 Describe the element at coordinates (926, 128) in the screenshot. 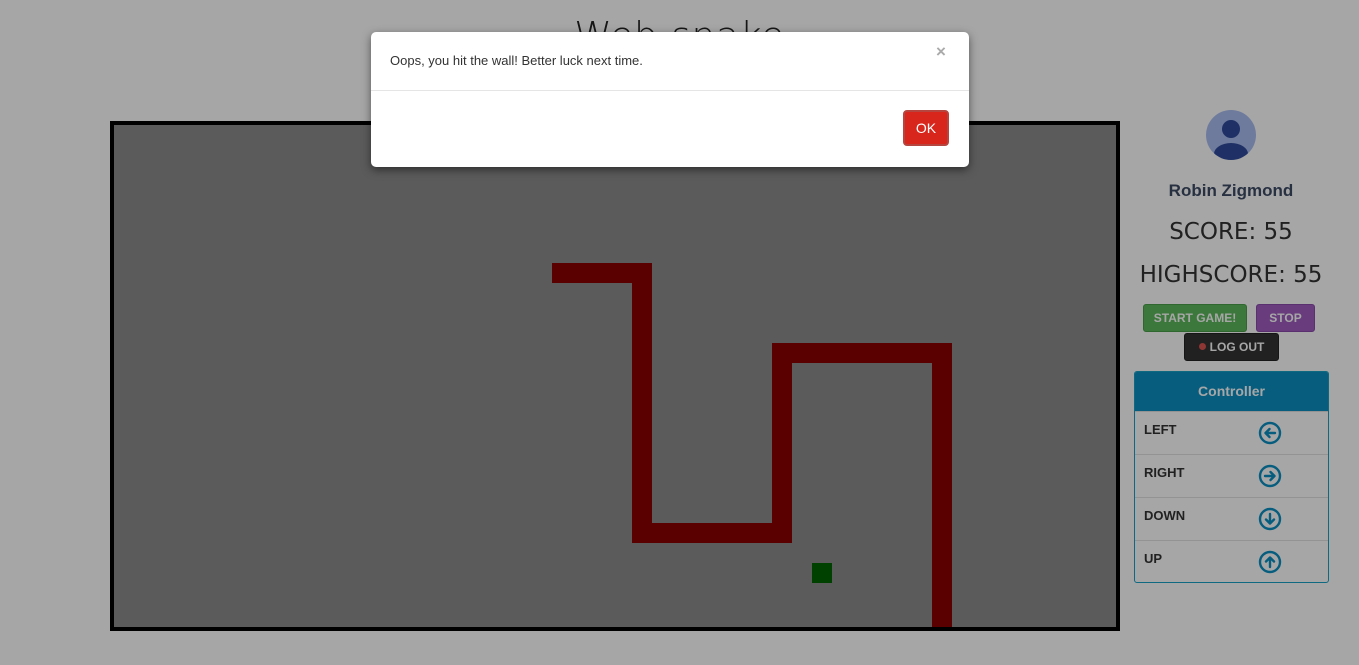

I see `ok-button: OK` at that location.